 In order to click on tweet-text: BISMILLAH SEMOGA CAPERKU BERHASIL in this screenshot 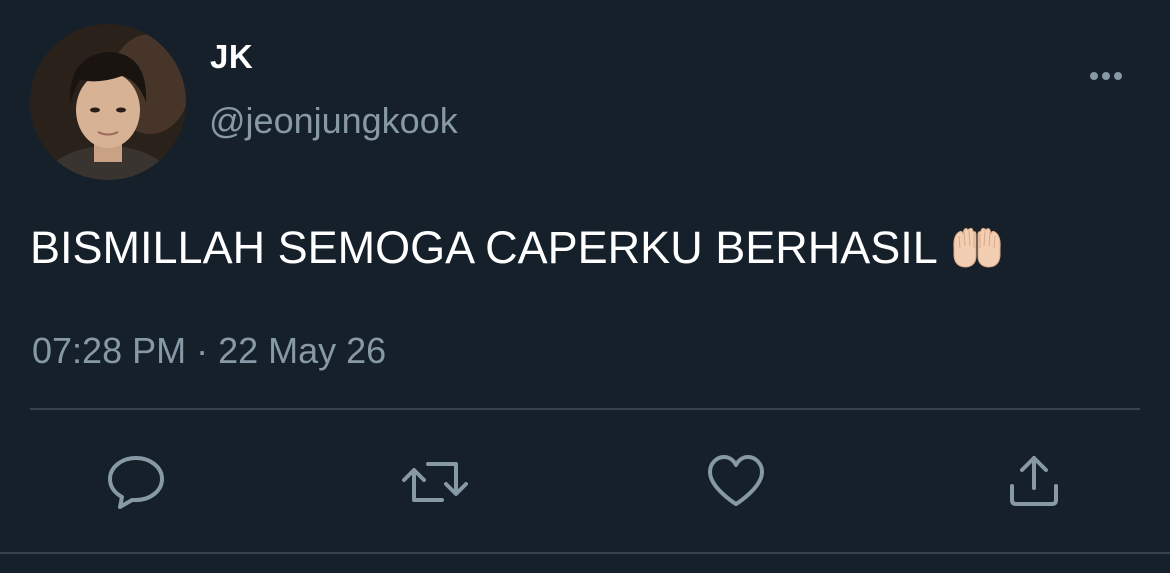, I will do `click(517, 248)`.